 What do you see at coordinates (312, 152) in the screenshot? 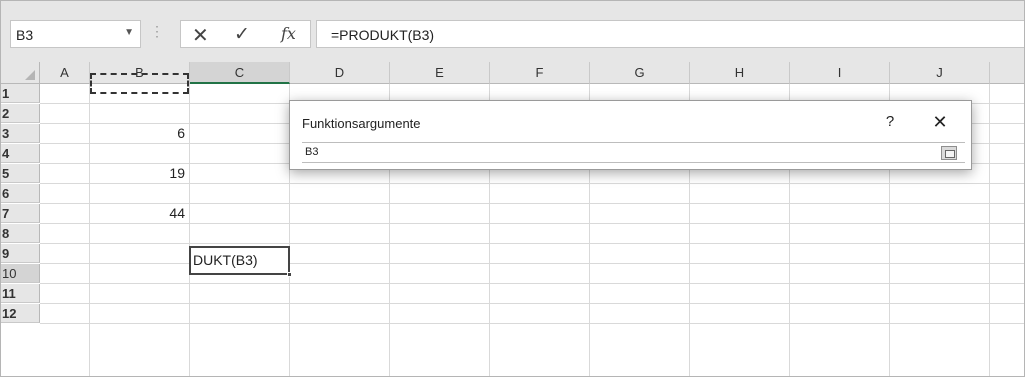
I see `argument-input-value: B3` at bounding box center [312, 152].